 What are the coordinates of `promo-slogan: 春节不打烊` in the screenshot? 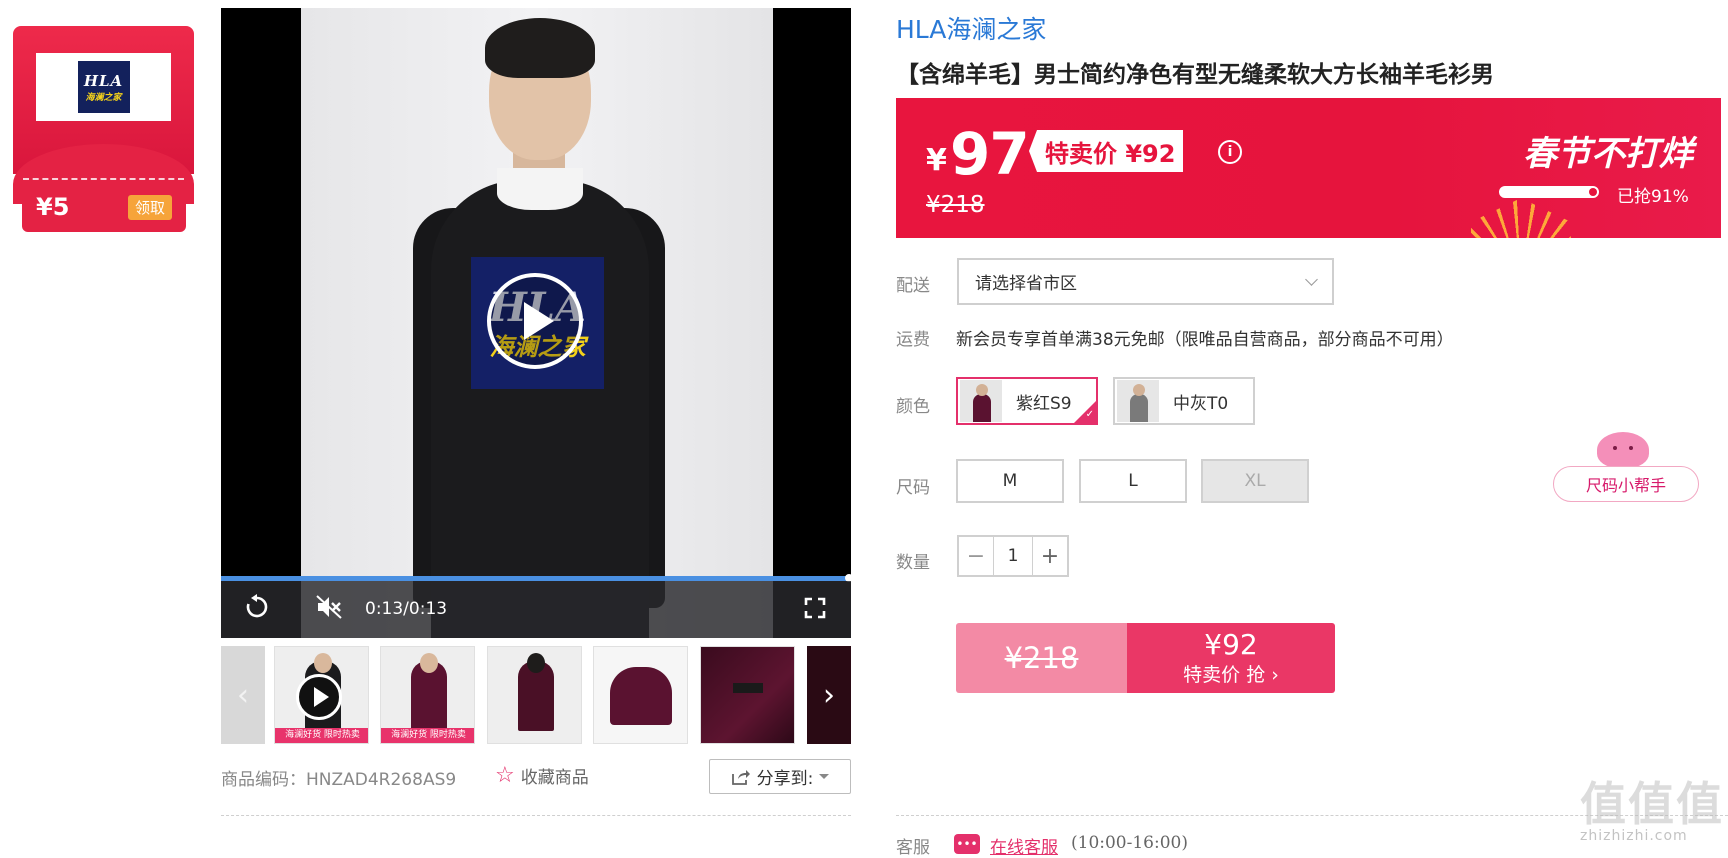 It's located at (1608, 154).